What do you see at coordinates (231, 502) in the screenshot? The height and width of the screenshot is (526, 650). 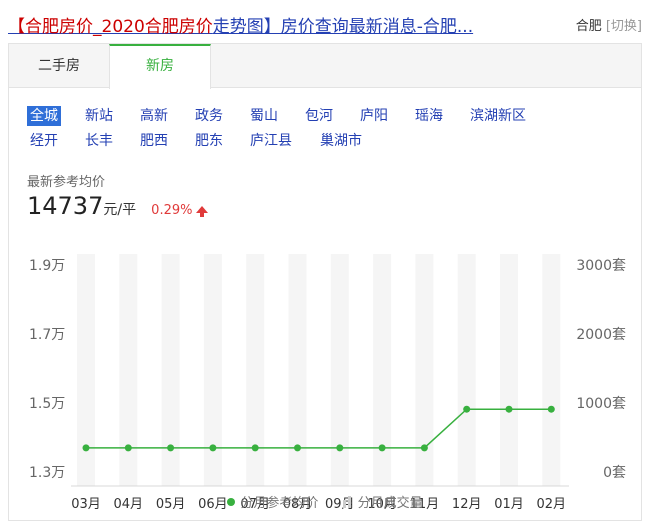 I see `legend-dot-icon` at bounding box center [231, 502].